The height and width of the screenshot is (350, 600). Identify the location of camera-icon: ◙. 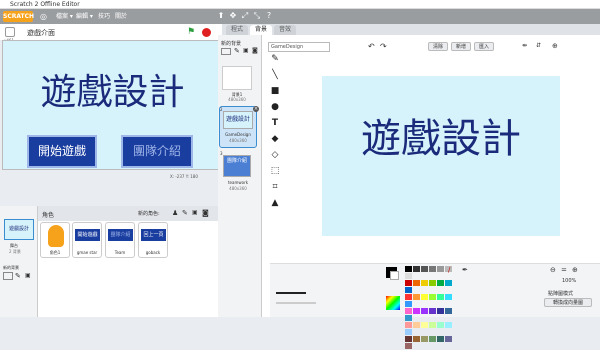
(206, 213).